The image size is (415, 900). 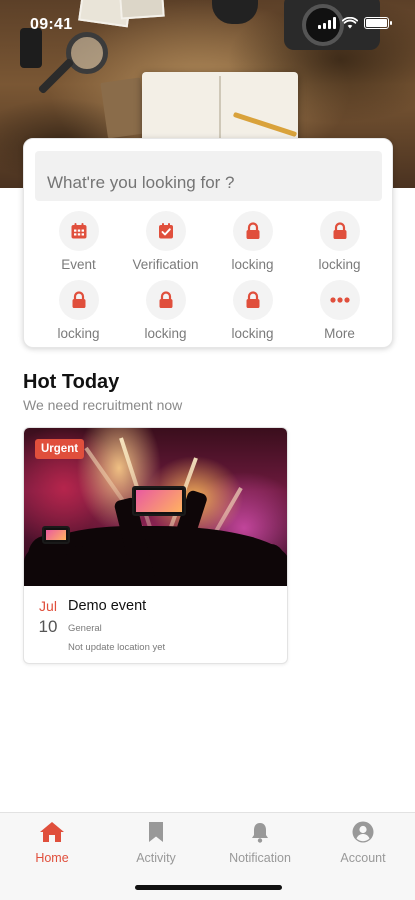 I want to click on status-time: 09:41, so click(x=51, y=24).